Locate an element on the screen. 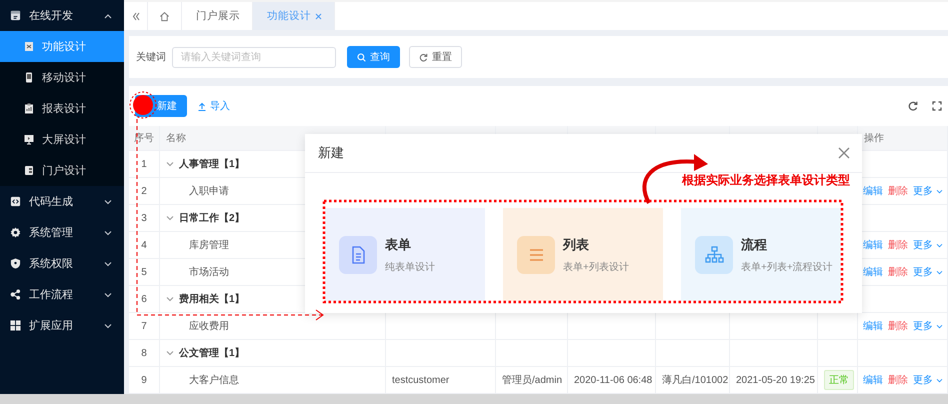  table-cell: 4 is located at coordinates (144, 245).